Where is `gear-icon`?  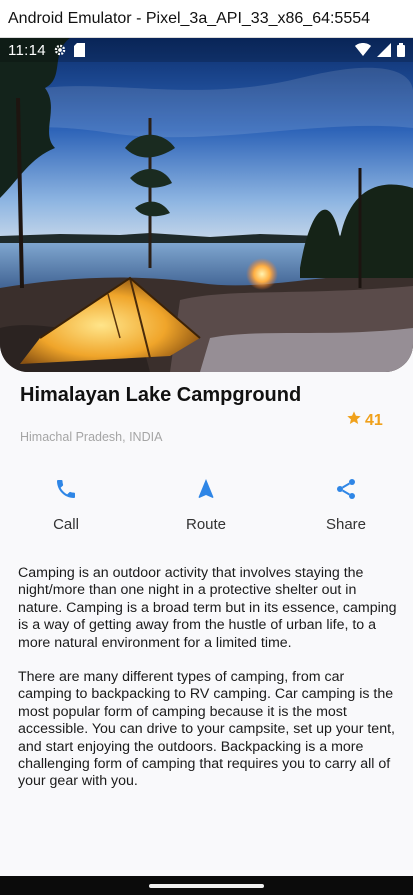 gear-icon is located at coordinates (60, 50).